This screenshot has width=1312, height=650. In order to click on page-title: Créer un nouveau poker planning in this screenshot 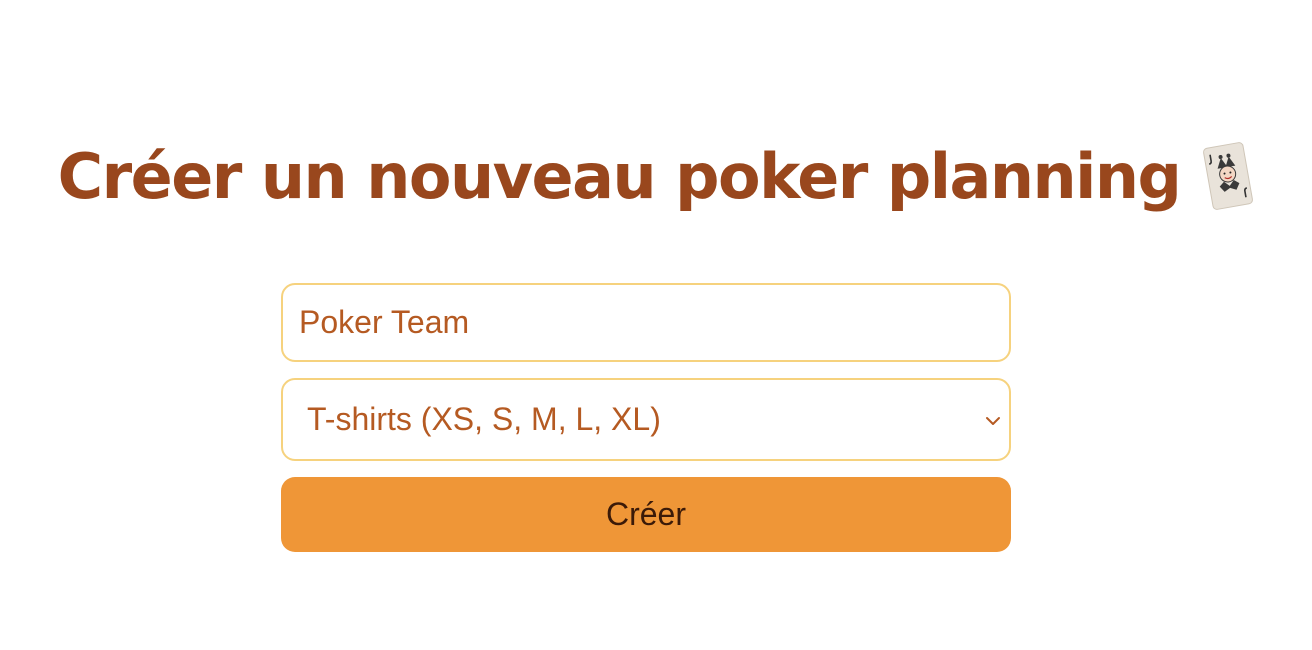, I will do `click(619, 176)`.